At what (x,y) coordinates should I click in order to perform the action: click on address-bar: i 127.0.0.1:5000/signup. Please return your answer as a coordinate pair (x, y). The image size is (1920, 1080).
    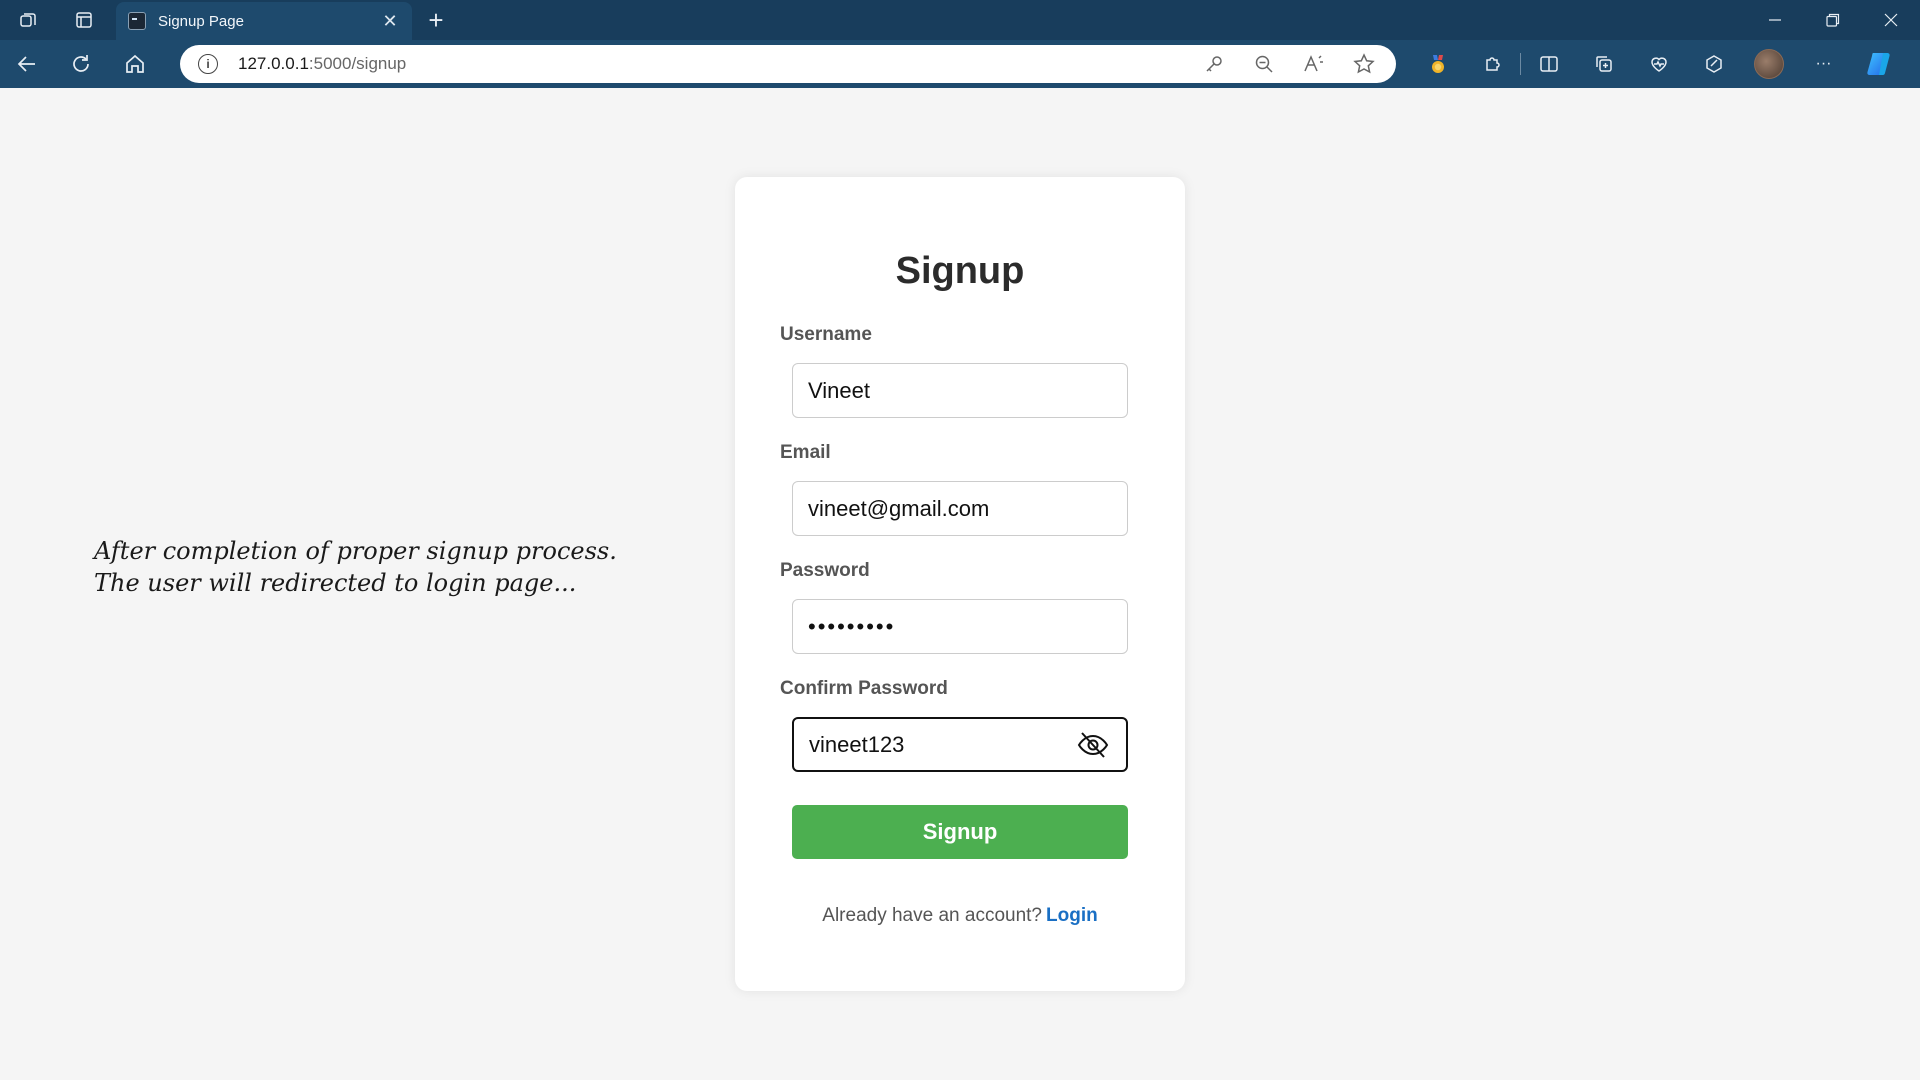
    Looking at the image, I should click on (788, 64).